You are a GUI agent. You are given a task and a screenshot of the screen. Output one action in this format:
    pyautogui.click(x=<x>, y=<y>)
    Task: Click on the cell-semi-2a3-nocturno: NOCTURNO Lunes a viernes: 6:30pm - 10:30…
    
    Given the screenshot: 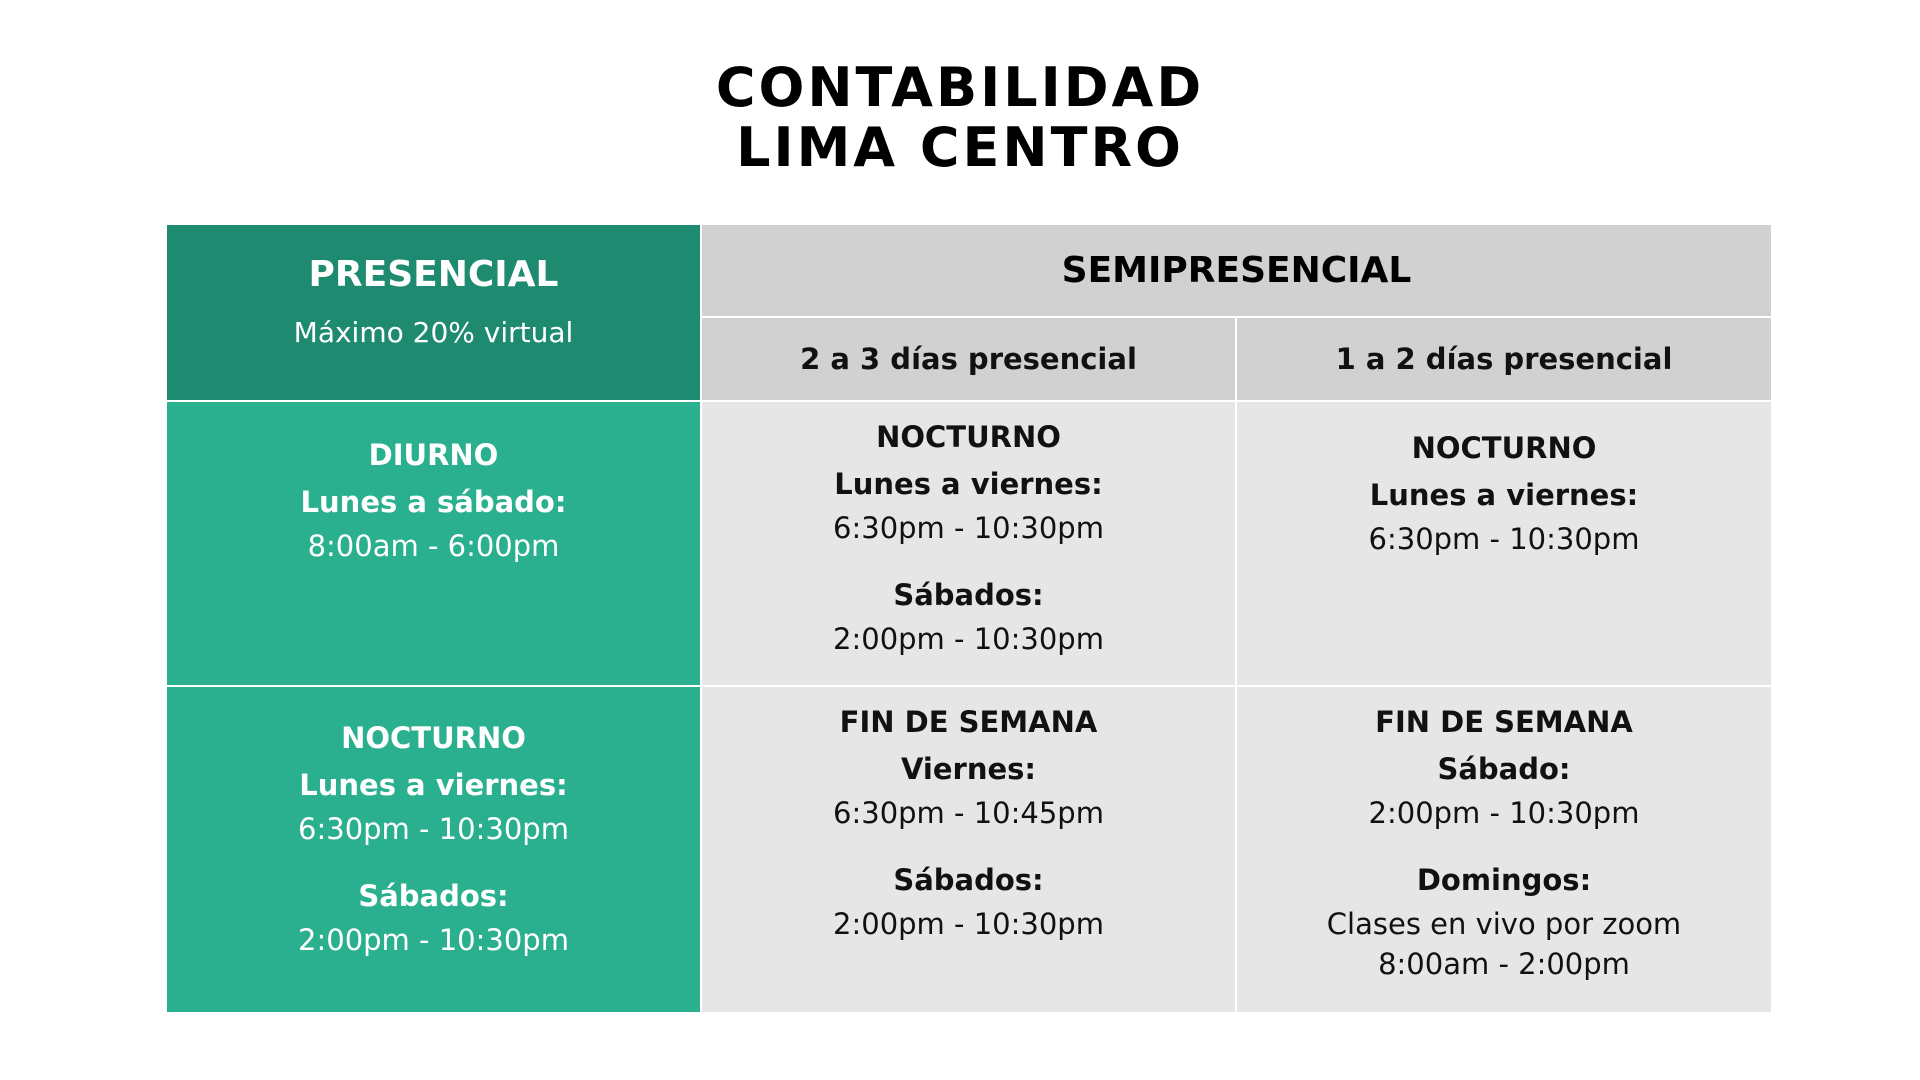 What is the action you would take?
    pyautogui.click(x=968, y=543)
    